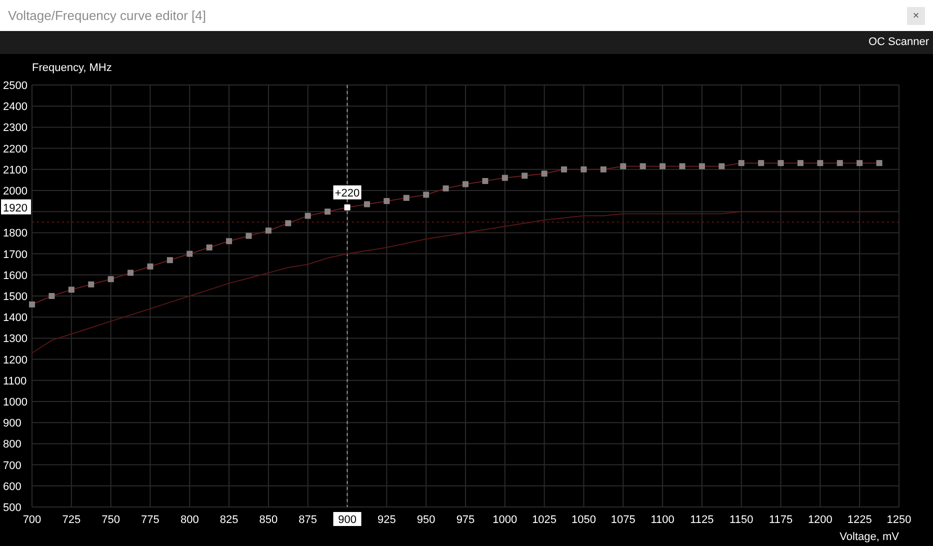 This screenshot has height=546, width=933. What do you see at coordinates (15, 107) in the screenshot?
I see `y-tick-label: 2400` at bounding box center [15, 107].